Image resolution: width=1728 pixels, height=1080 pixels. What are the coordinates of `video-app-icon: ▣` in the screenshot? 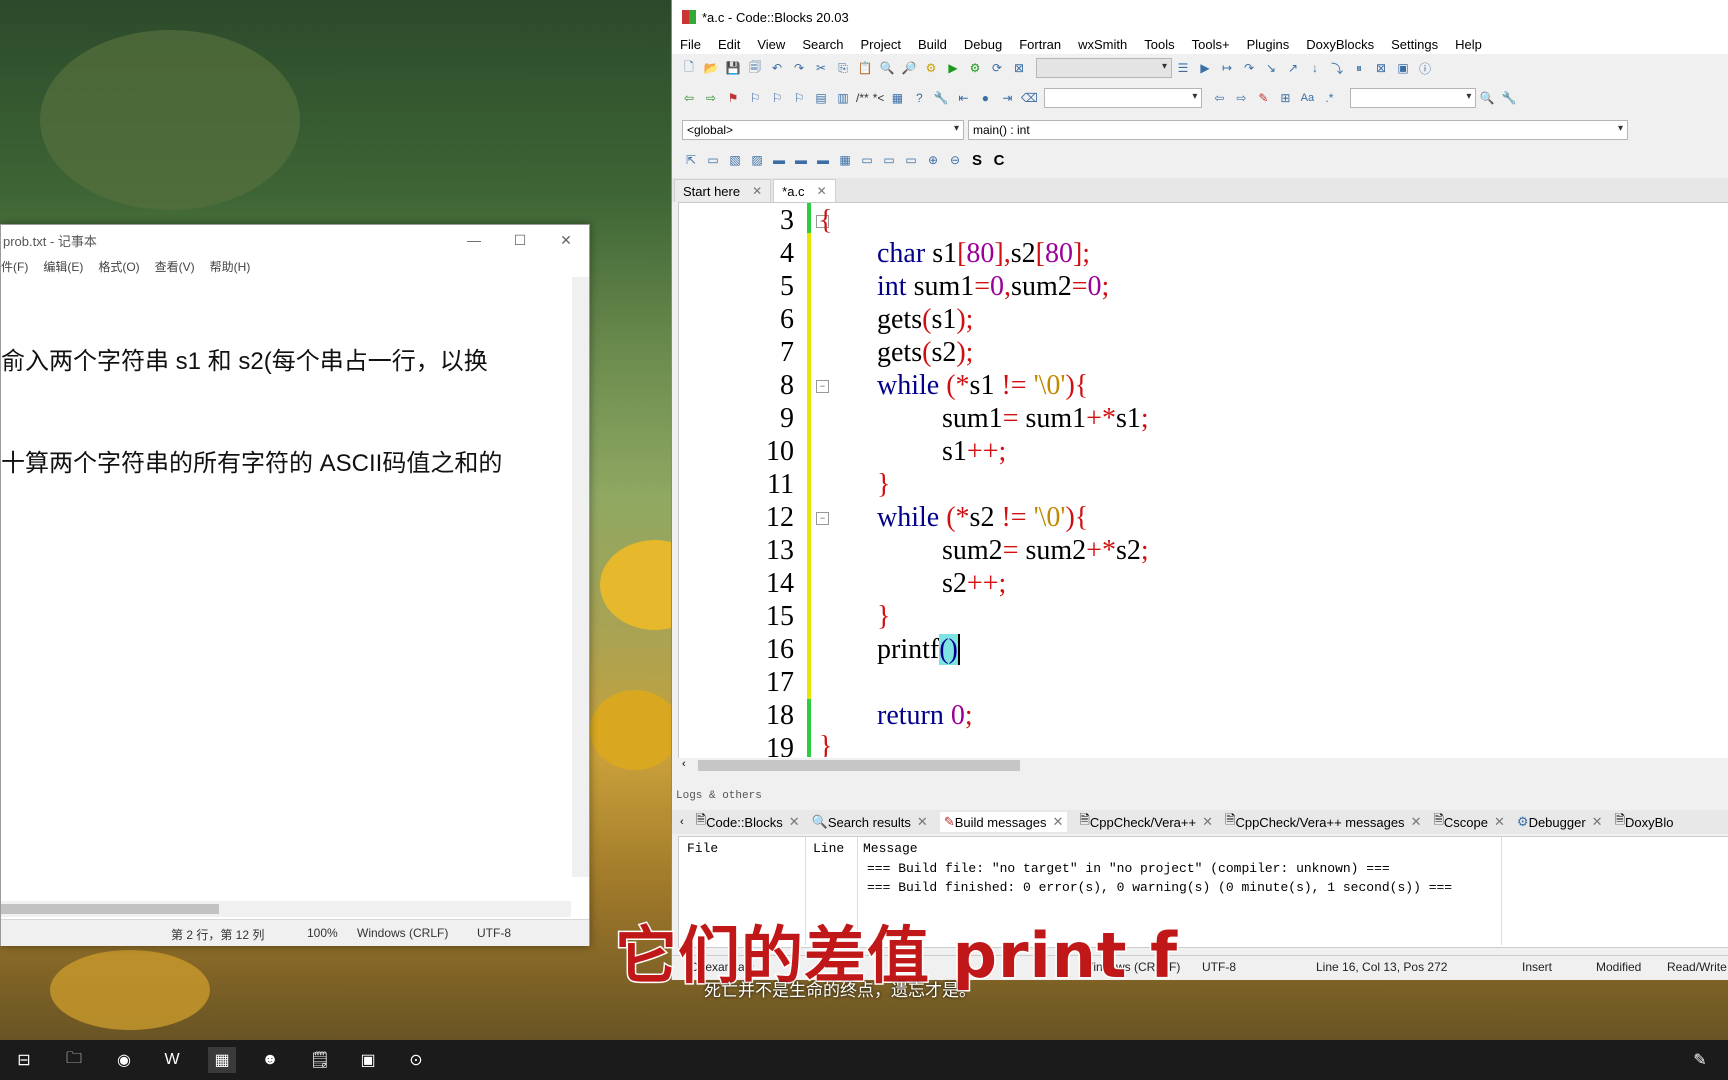 It's located at (368, 1060).